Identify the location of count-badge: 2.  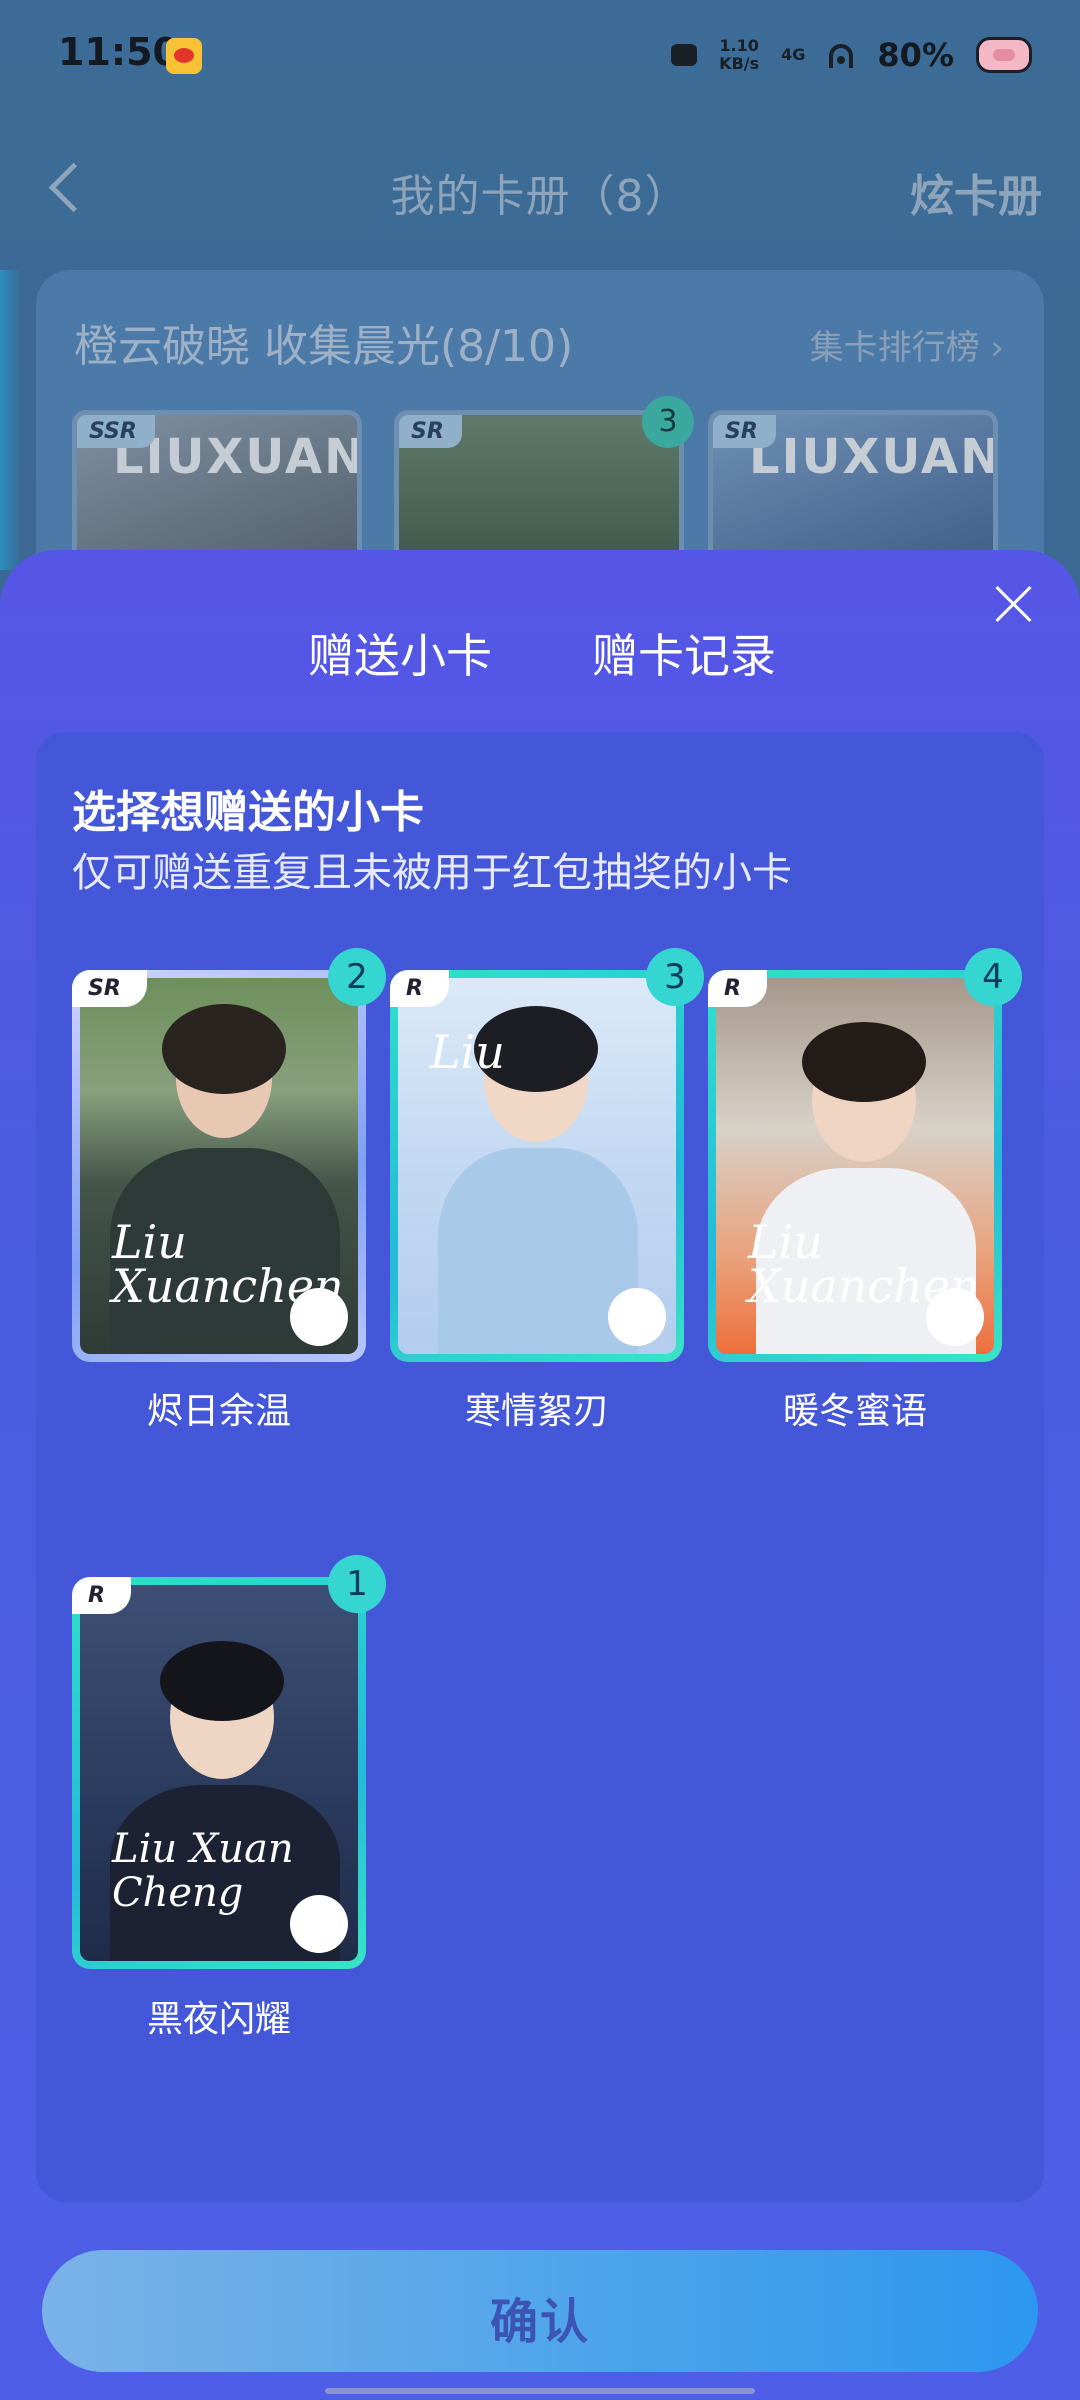
(357, 977).